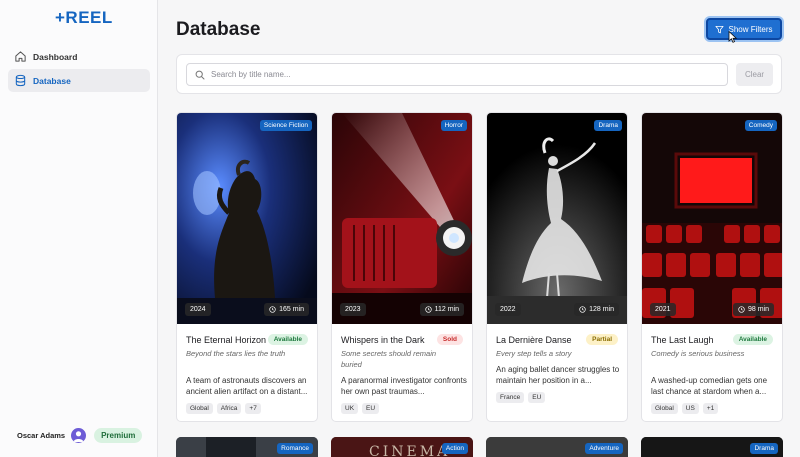  I want to click on mouse-cursor-icon, so click(733, 37).